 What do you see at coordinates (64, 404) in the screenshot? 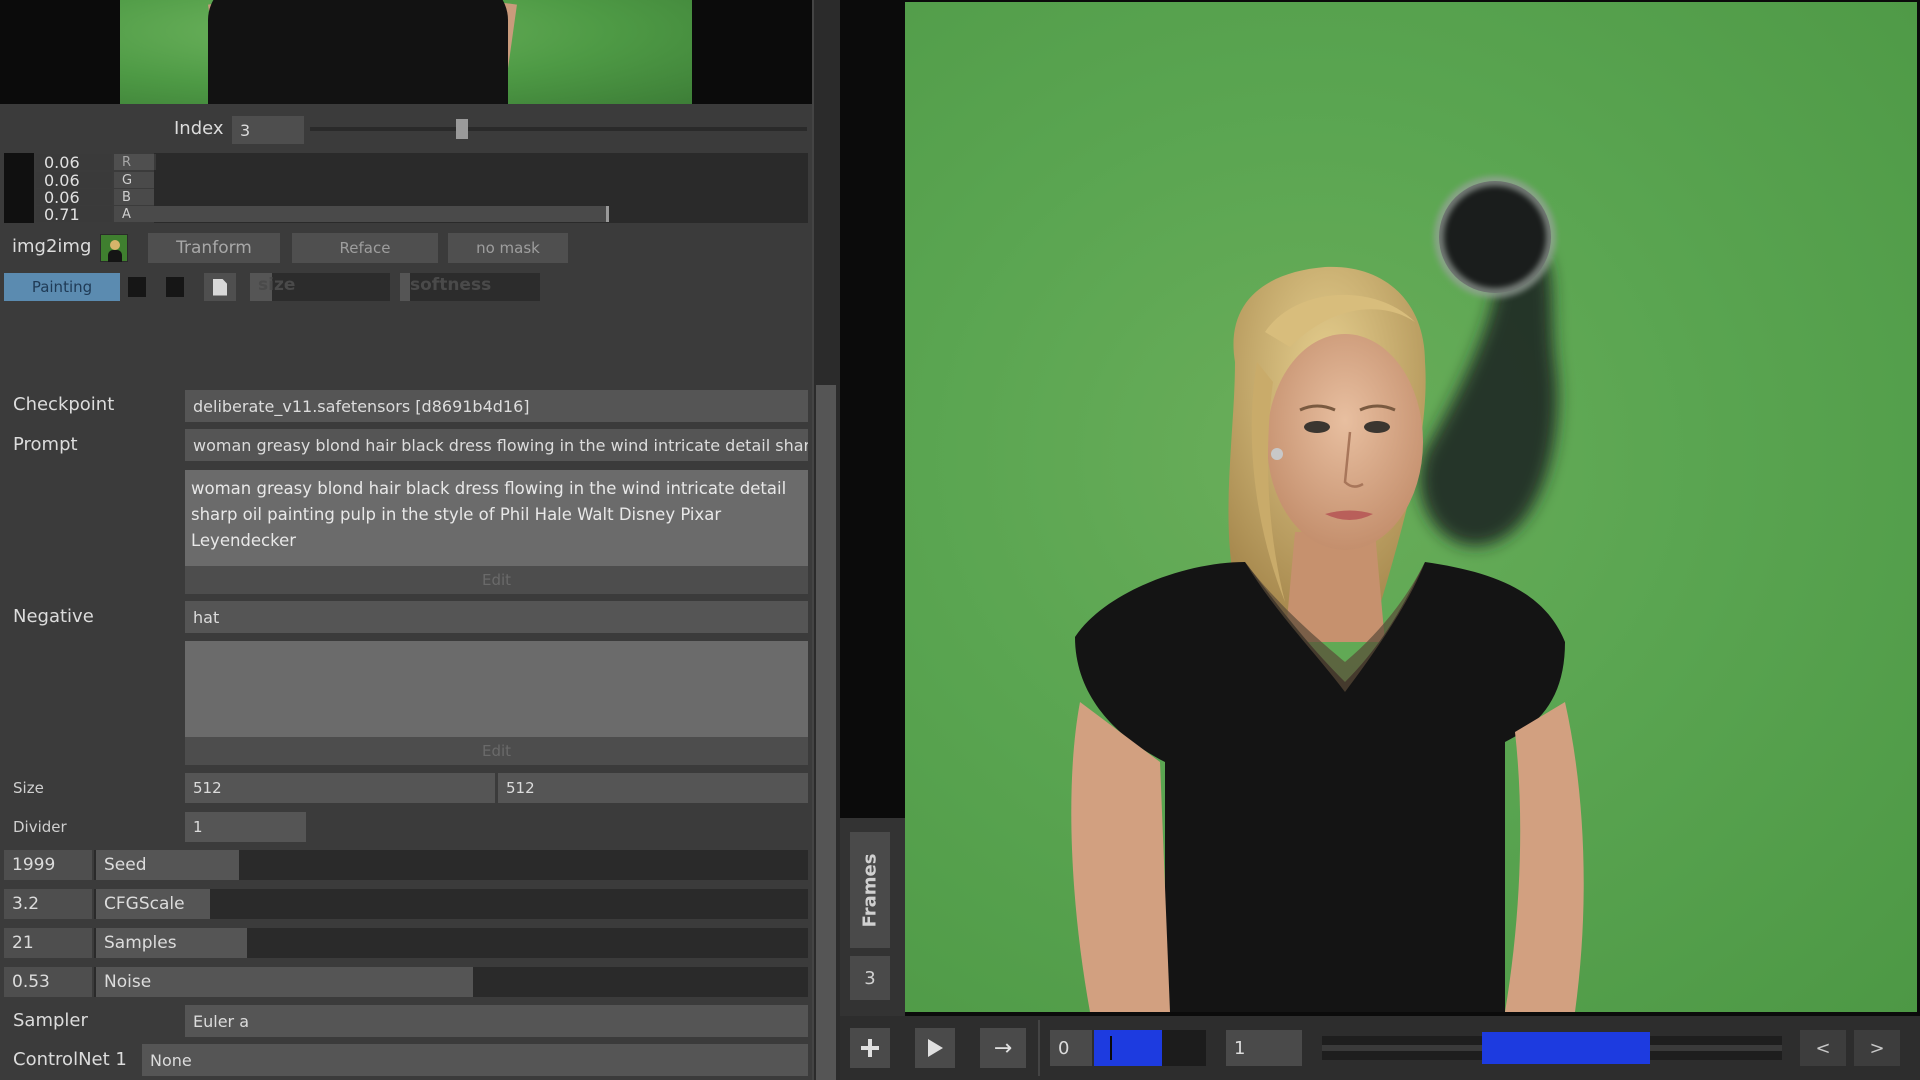
I see `checkpoint-label: Checkpoint` at bounding box center [64, 404].